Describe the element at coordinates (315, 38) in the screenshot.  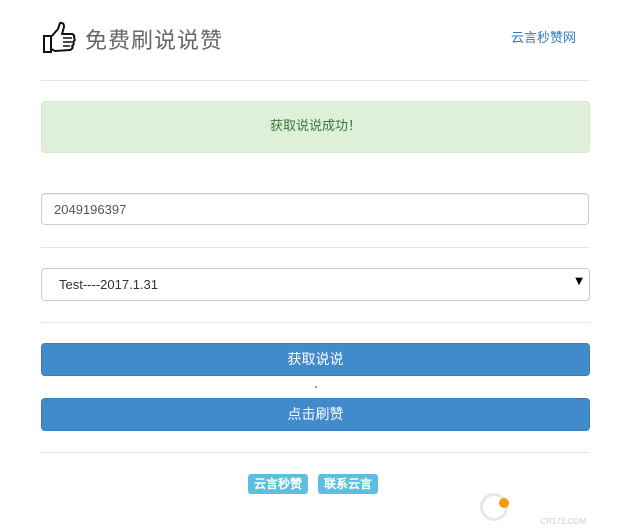
I see `header: 免费刷说说赞 云言秒赞网` at that location.